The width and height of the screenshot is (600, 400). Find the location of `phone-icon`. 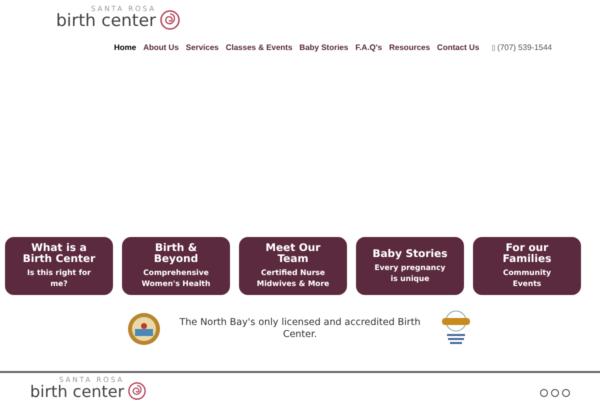

phone-icon is located at coordinates (494, 47).